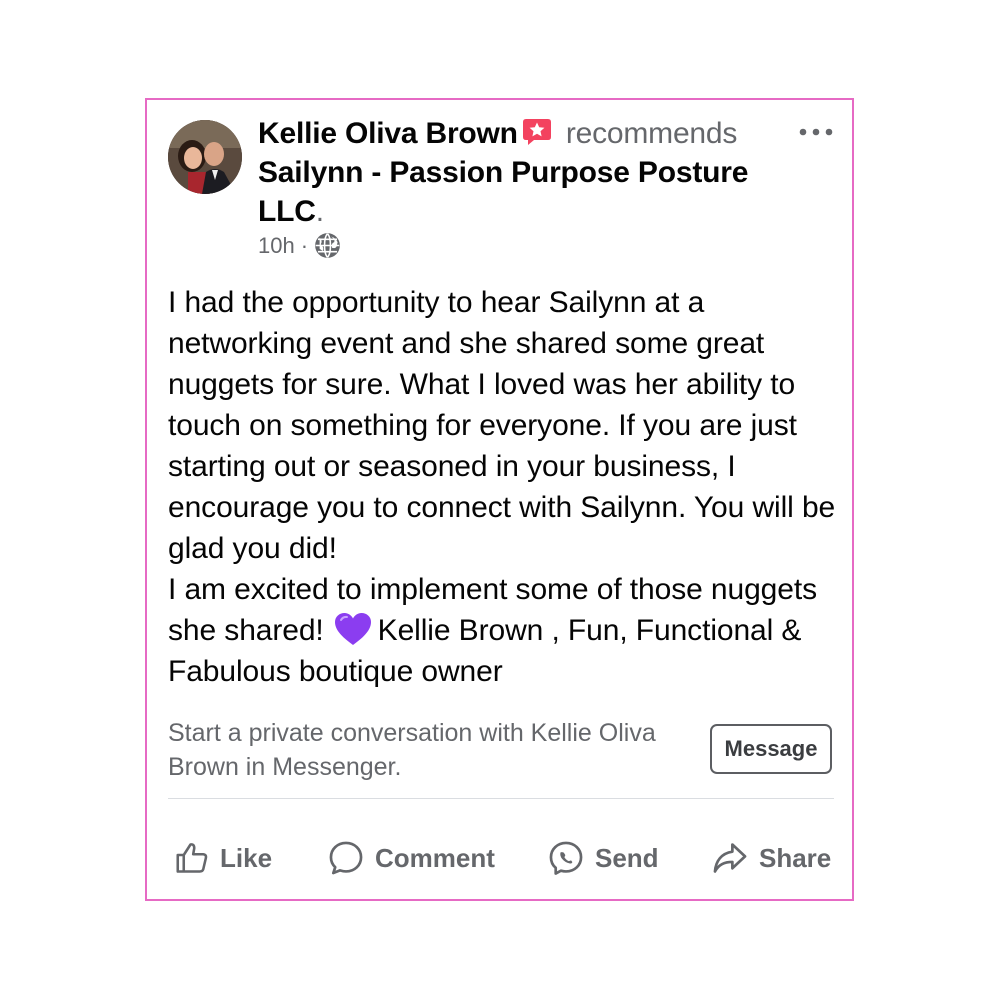 The image size is (1000, 1000). Describe the element at coordinates (319, 211) in the screenshot. I see `header-period: .` at that location.